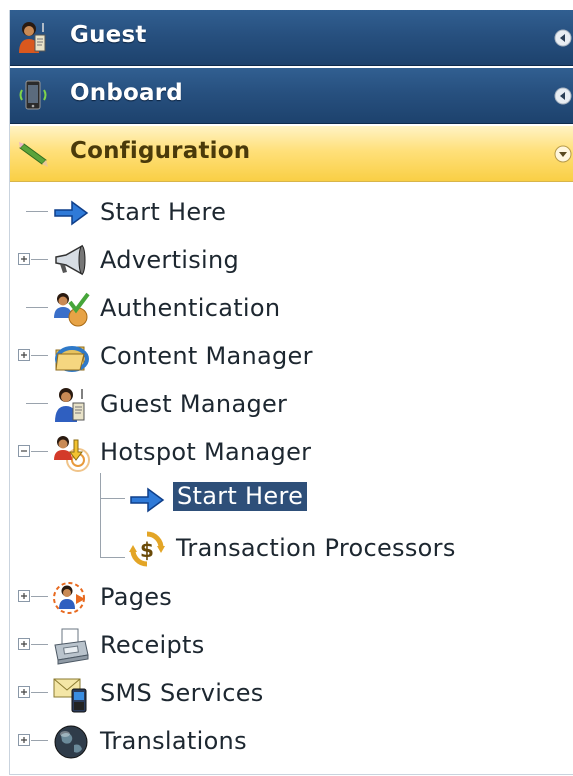 The width and height of the screenshot is (573, 776). What do you see at coordinates (291, 154) in the screenshot?
I see `configuration-section-header: Configuration` at bounding box center [291, 154].